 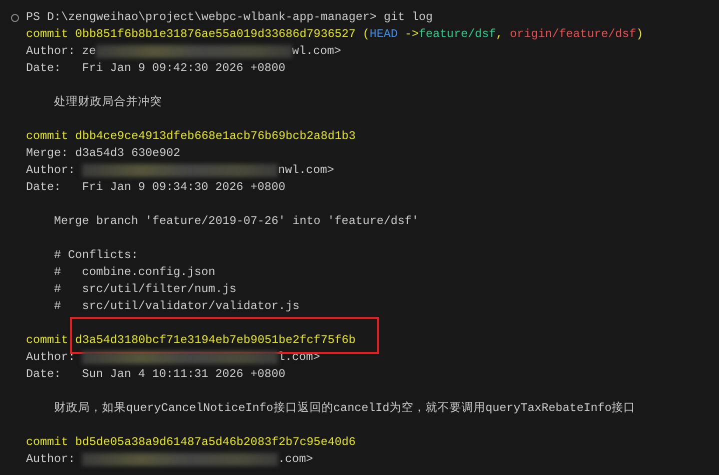 I want to click on commit-hash: dbb4ce9ce4913dfeb668e1acb76b69bcb2a8d1b3, so click(x=215, y=136).